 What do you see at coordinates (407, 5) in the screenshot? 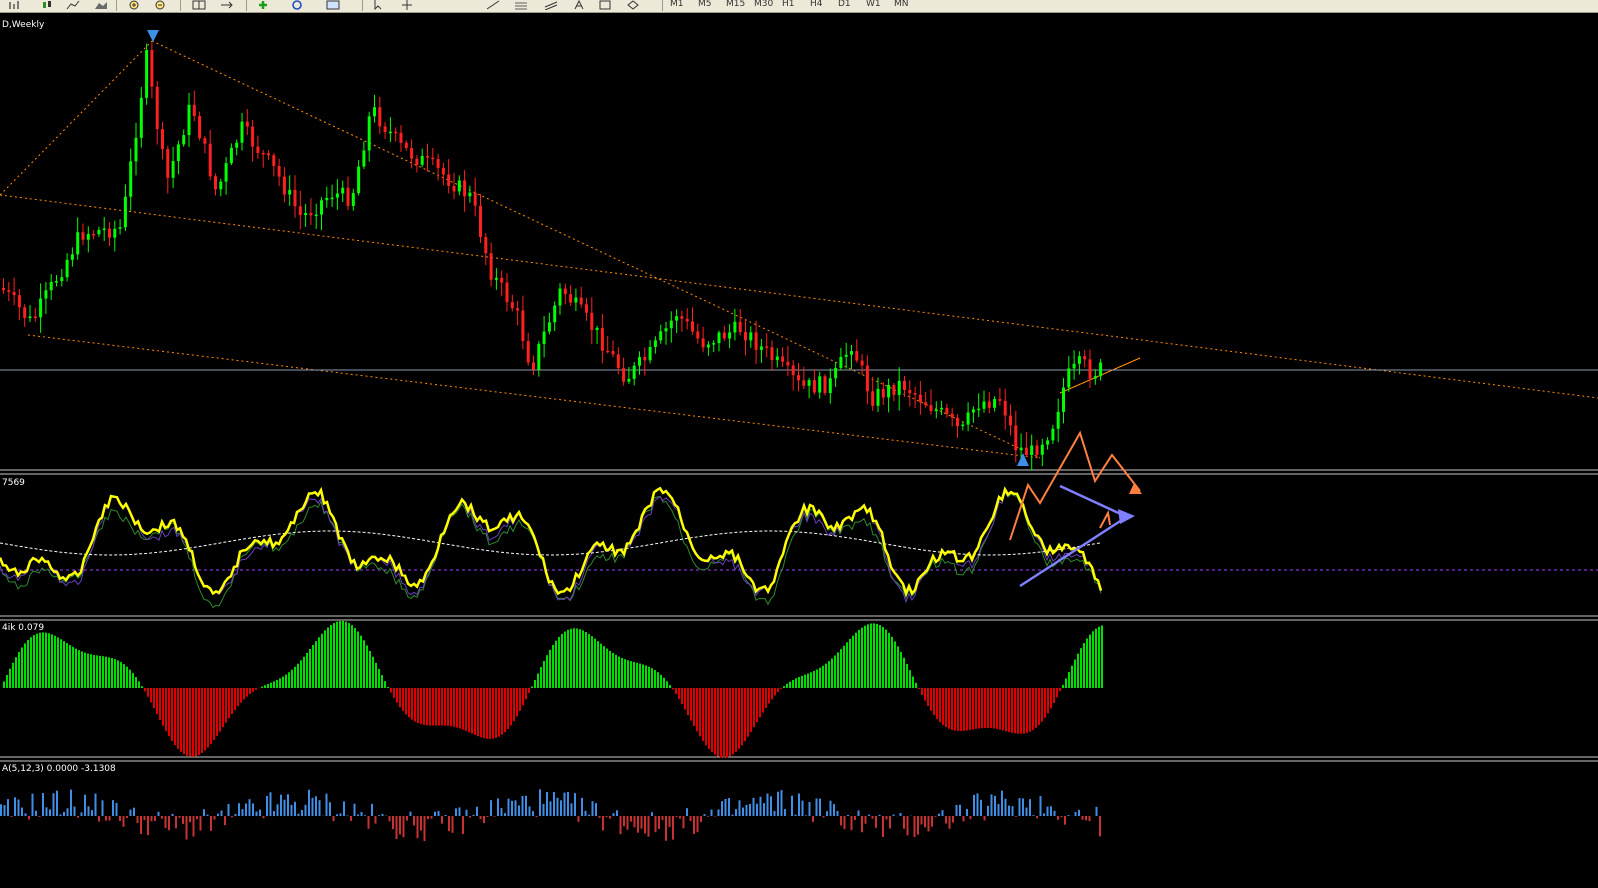
I see `crosshair-icon` at bounding box center [407, 5].